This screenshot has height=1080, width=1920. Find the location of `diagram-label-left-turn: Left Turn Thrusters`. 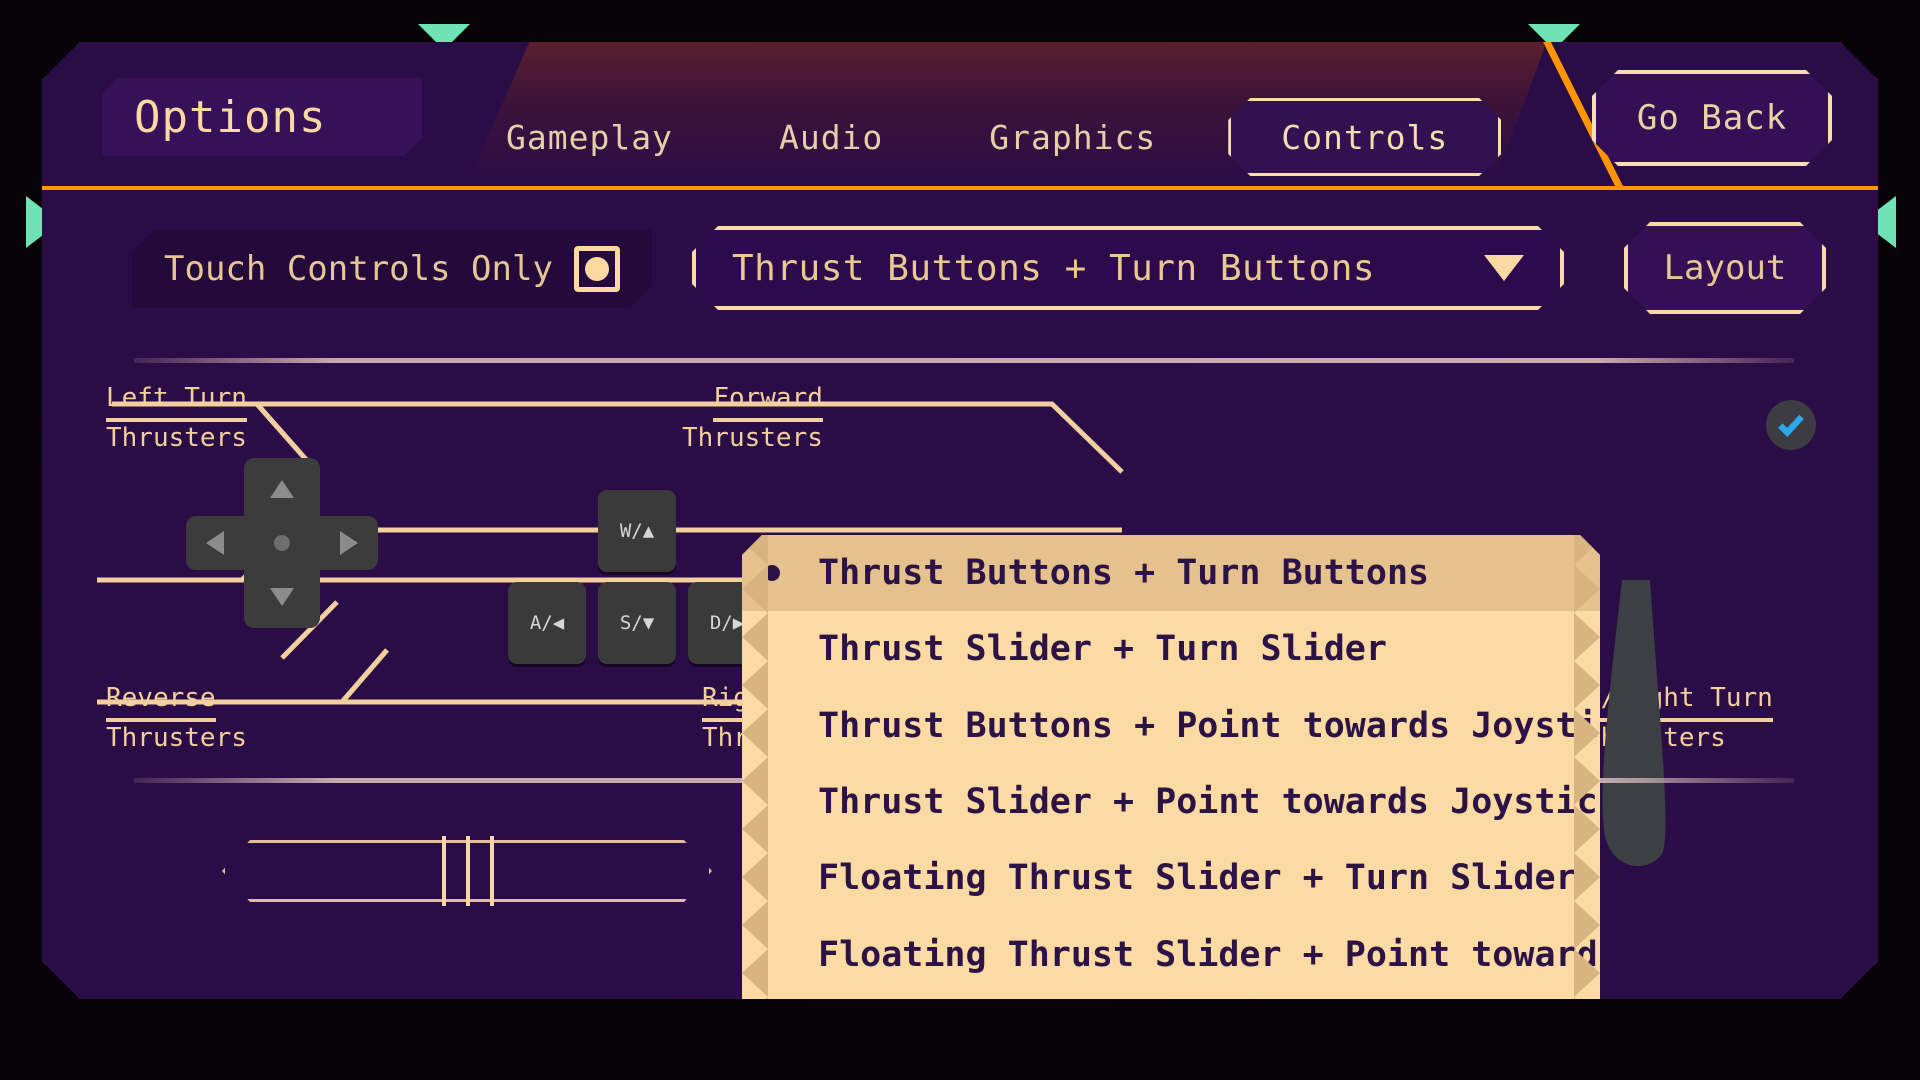

diagram-label-left-turn: Left Turn Thrusters is located at coordinates (176, 419).